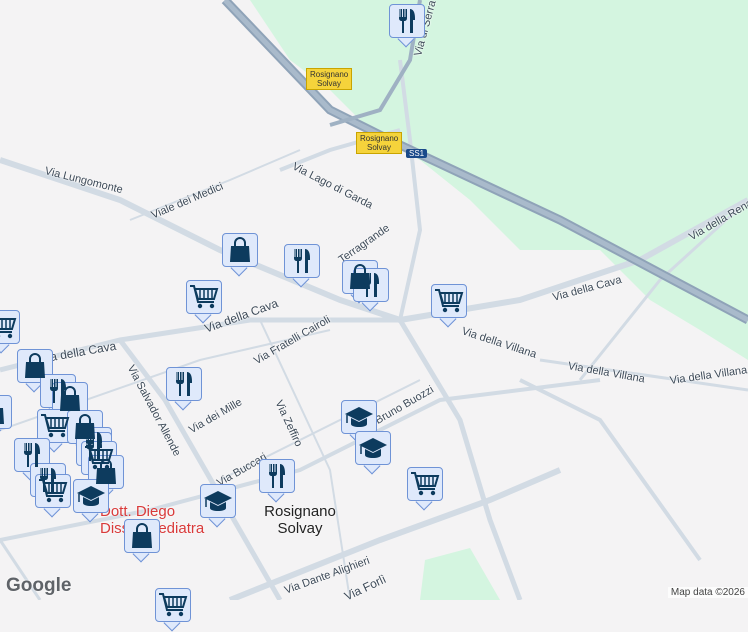 Image resolution: width=748 pixels, height=632 pixels. What do you see at coordinates (708, 592) in the screenshot?
I see `attribution: Map data ©2026` at bounding box center [708, 592].